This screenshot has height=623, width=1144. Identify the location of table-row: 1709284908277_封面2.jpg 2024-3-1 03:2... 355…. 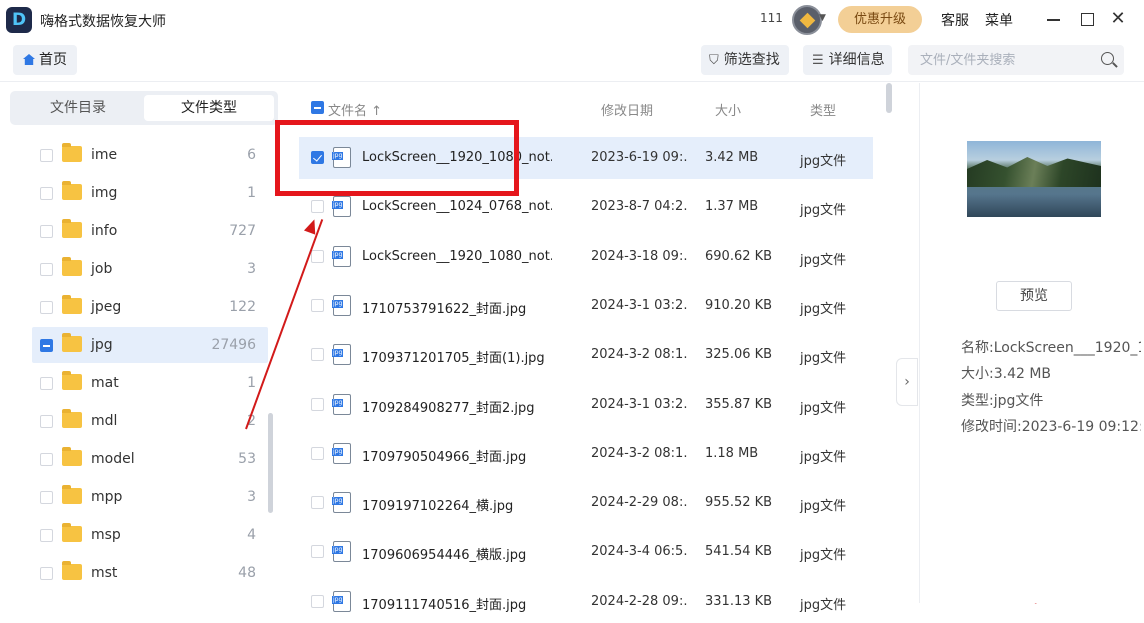
(586, 405).